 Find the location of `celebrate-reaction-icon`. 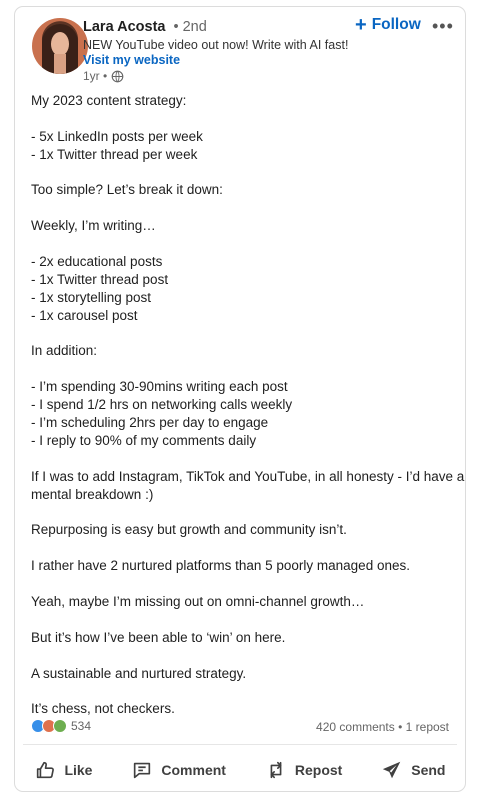

celebrate-reaction-icon is located at coordinates (60, 726).